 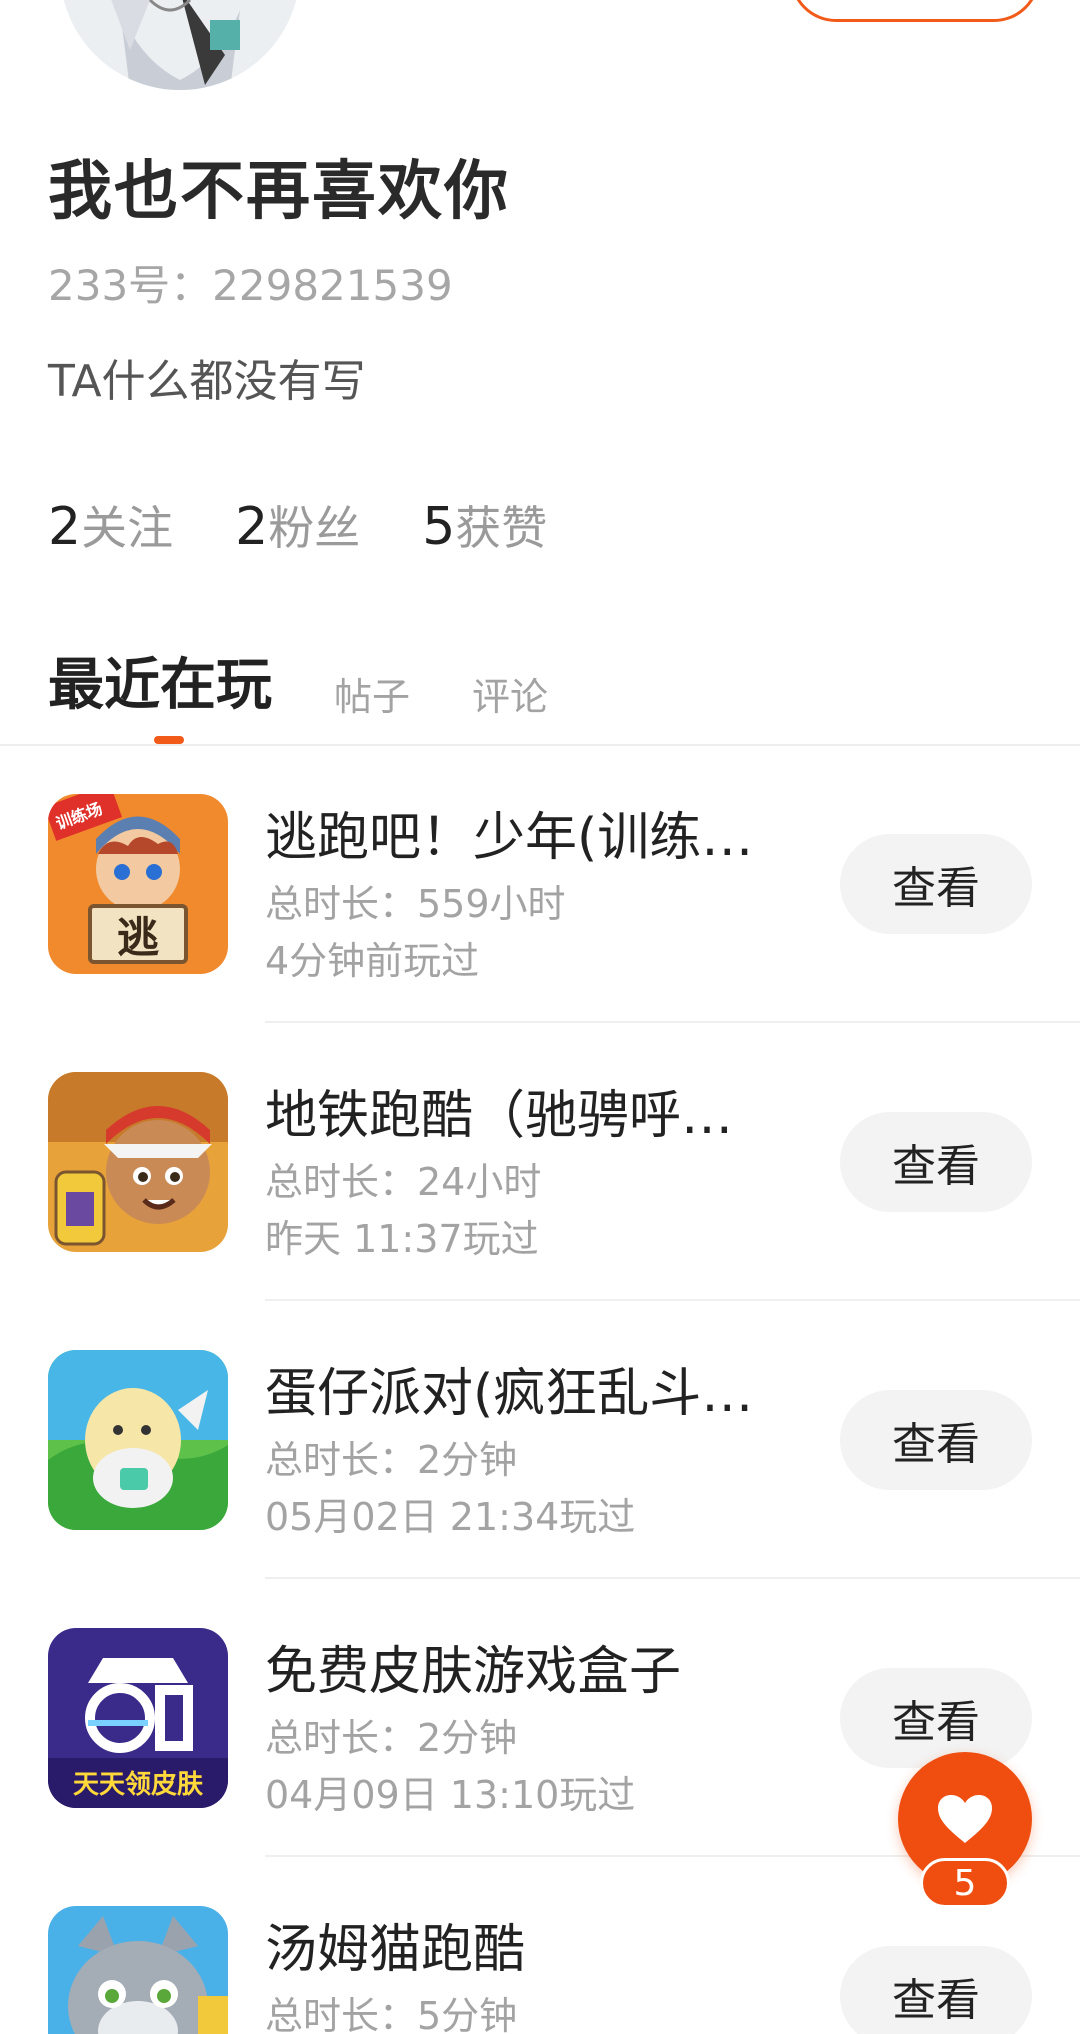 I want to click on game-name: 汤姆猫跑酷, so click(x=395, y=1950).